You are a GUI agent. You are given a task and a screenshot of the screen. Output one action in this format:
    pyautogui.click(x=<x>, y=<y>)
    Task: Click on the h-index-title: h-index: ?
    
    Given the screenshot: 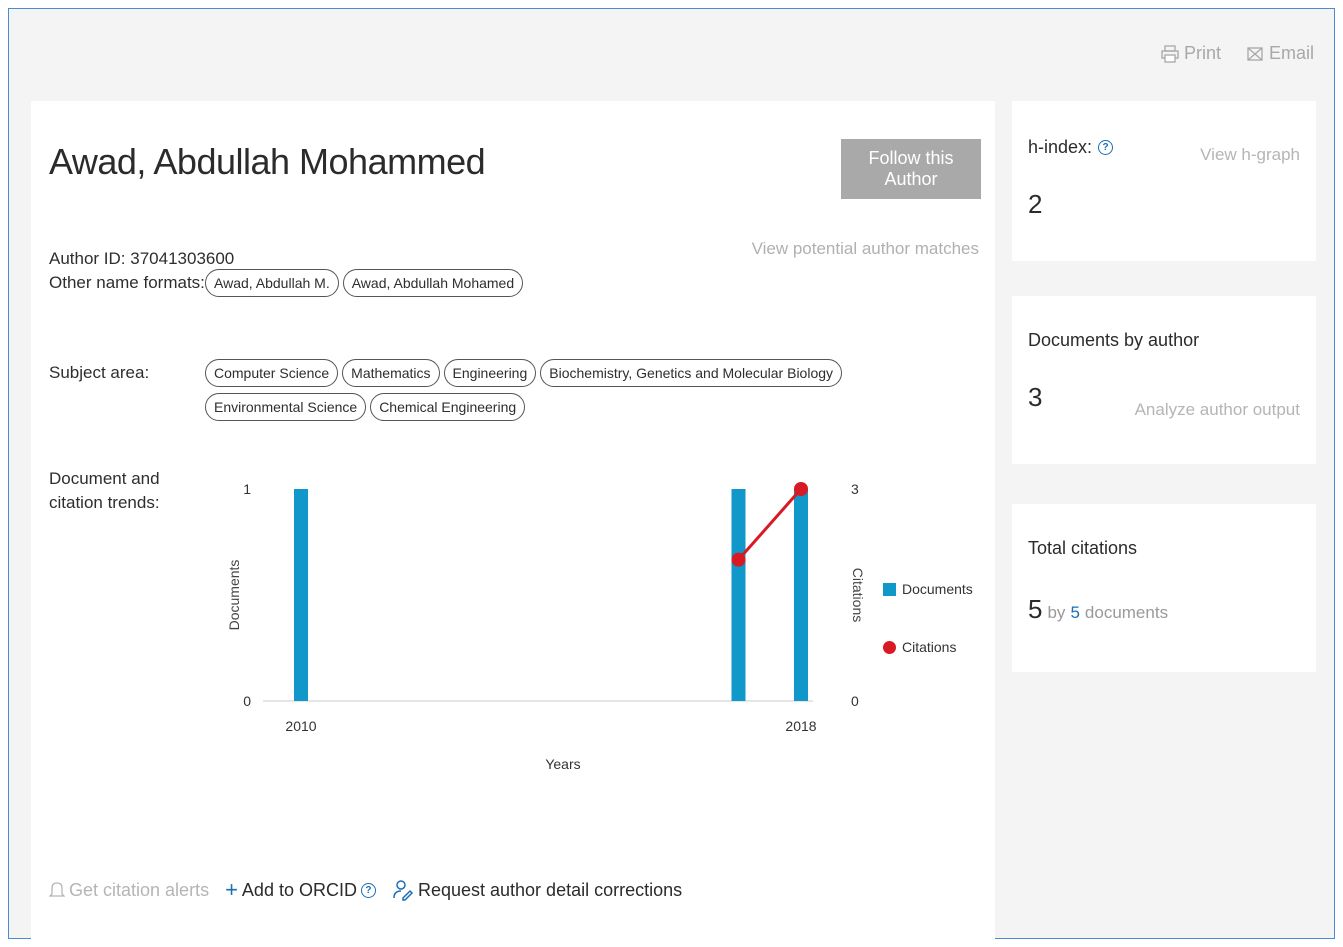 What is the action you would take?
    pyautogui.click(x=1071, y=147)
    